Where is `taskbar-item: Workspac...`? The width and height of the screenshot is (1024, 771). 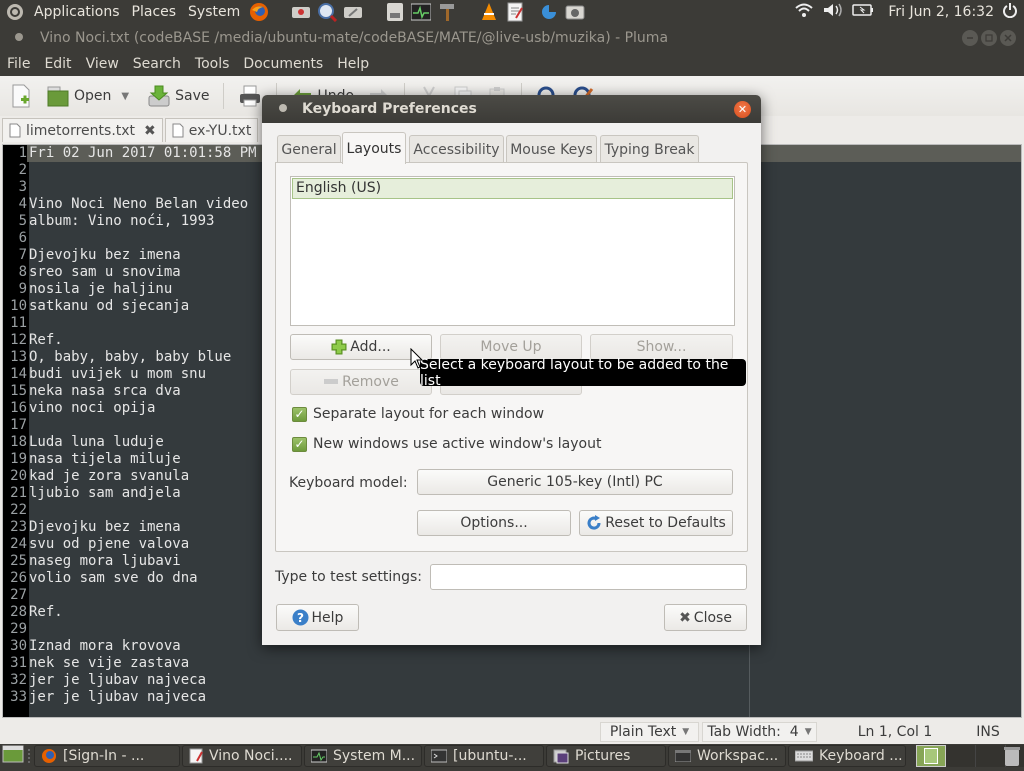 taskbar-item: Workspac... is located at coordinates (727, 756).